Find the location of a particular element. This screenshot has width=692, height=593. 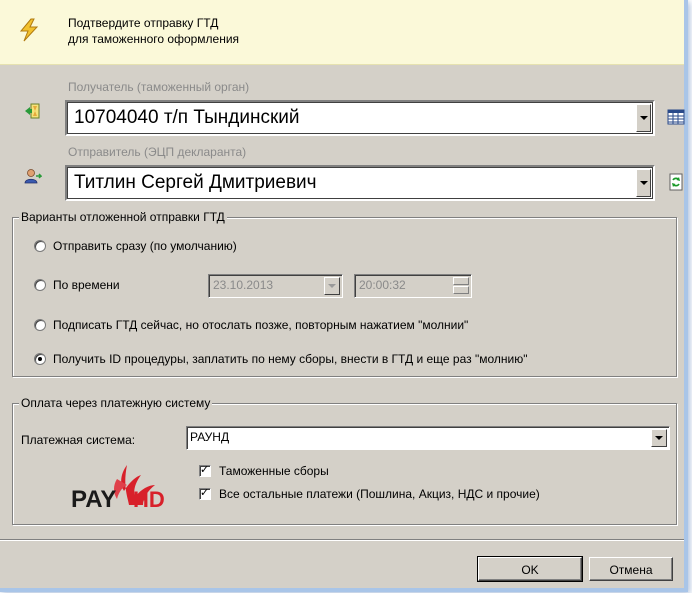

payment-system-combo: РАУНД is located at coordinates (428, 438).